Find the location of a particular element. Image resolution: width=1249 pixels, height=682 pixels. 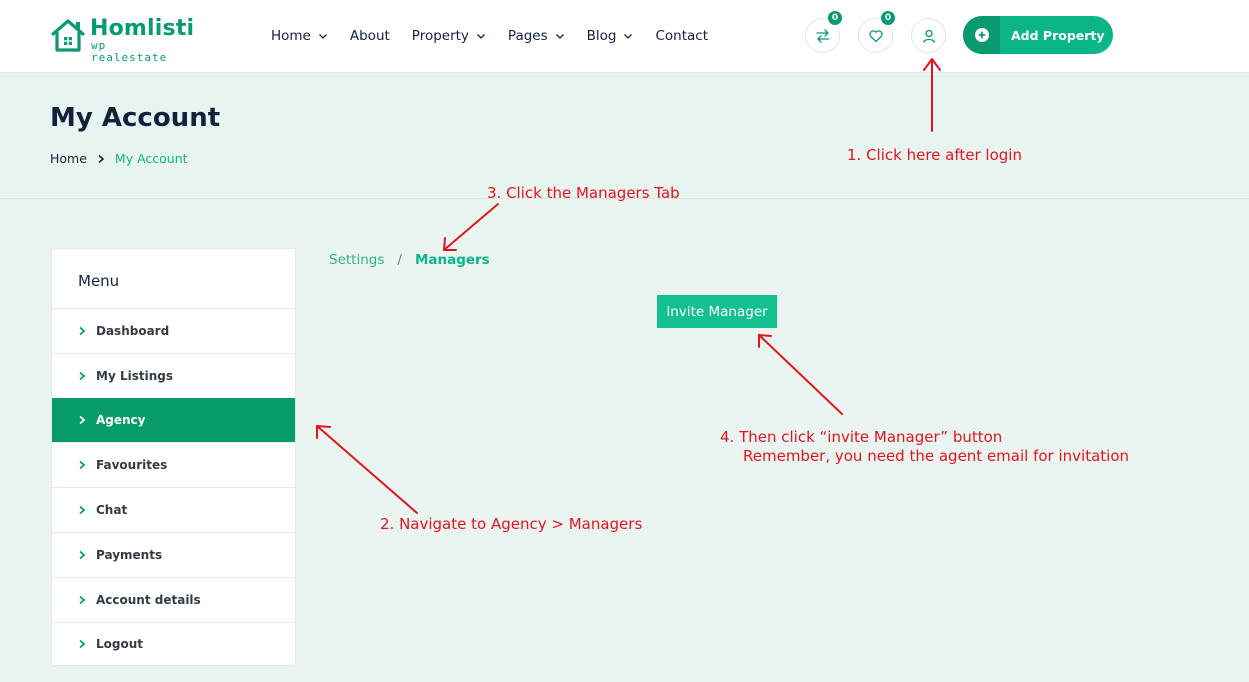

menu-title: Menu is located at coordinates (99, 281).